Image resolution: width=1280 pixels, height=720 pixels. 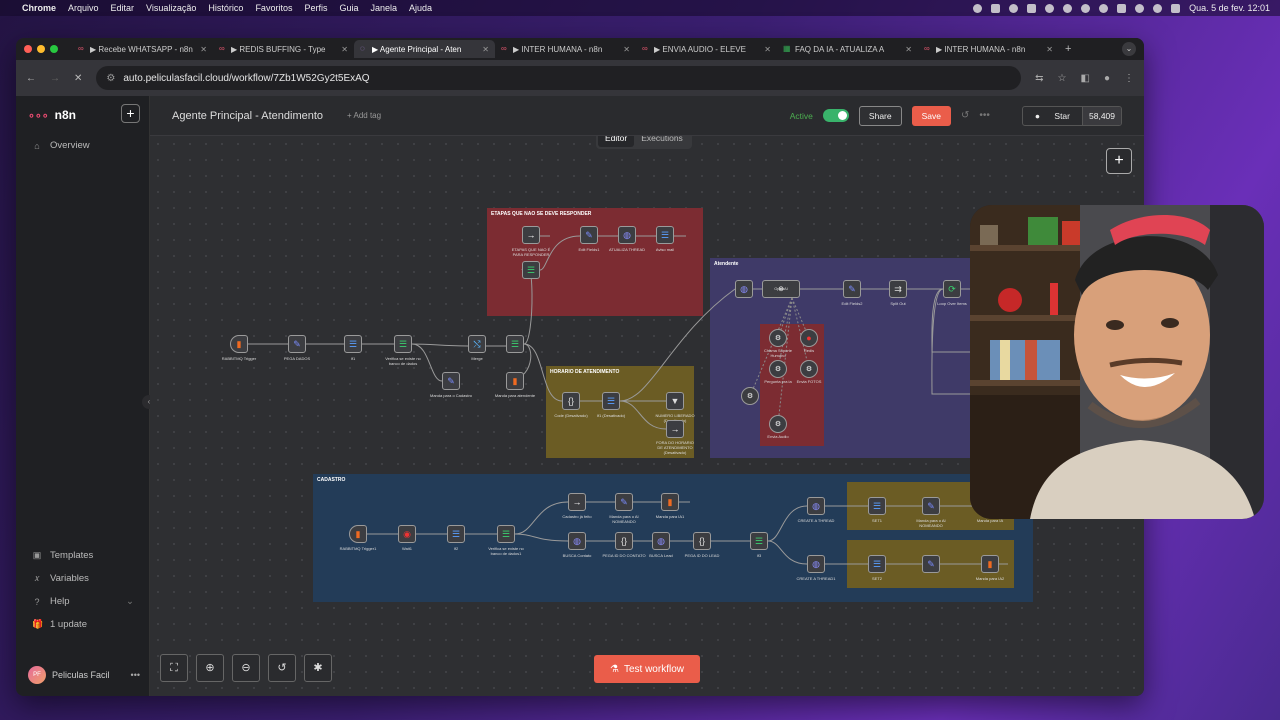 I want to click on sidebar-item-overview: ⌂ Overview, so click(x=82, y=145).